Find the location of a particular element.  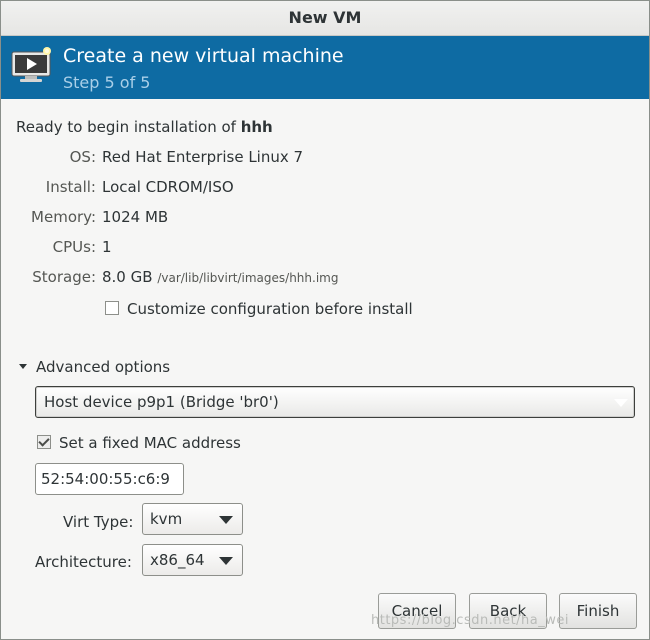

storage-size: 8.0 GB is located at coordinates (127, 277).